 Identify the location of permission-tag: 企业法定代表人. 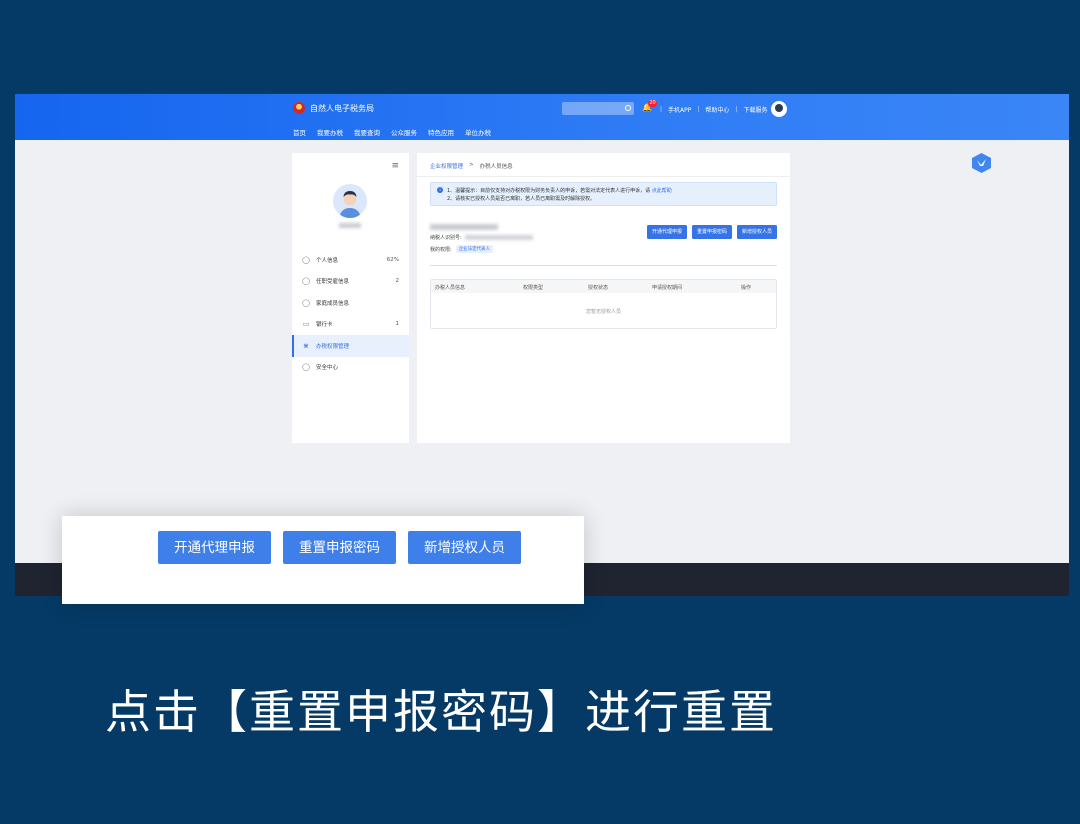
(474, 249).